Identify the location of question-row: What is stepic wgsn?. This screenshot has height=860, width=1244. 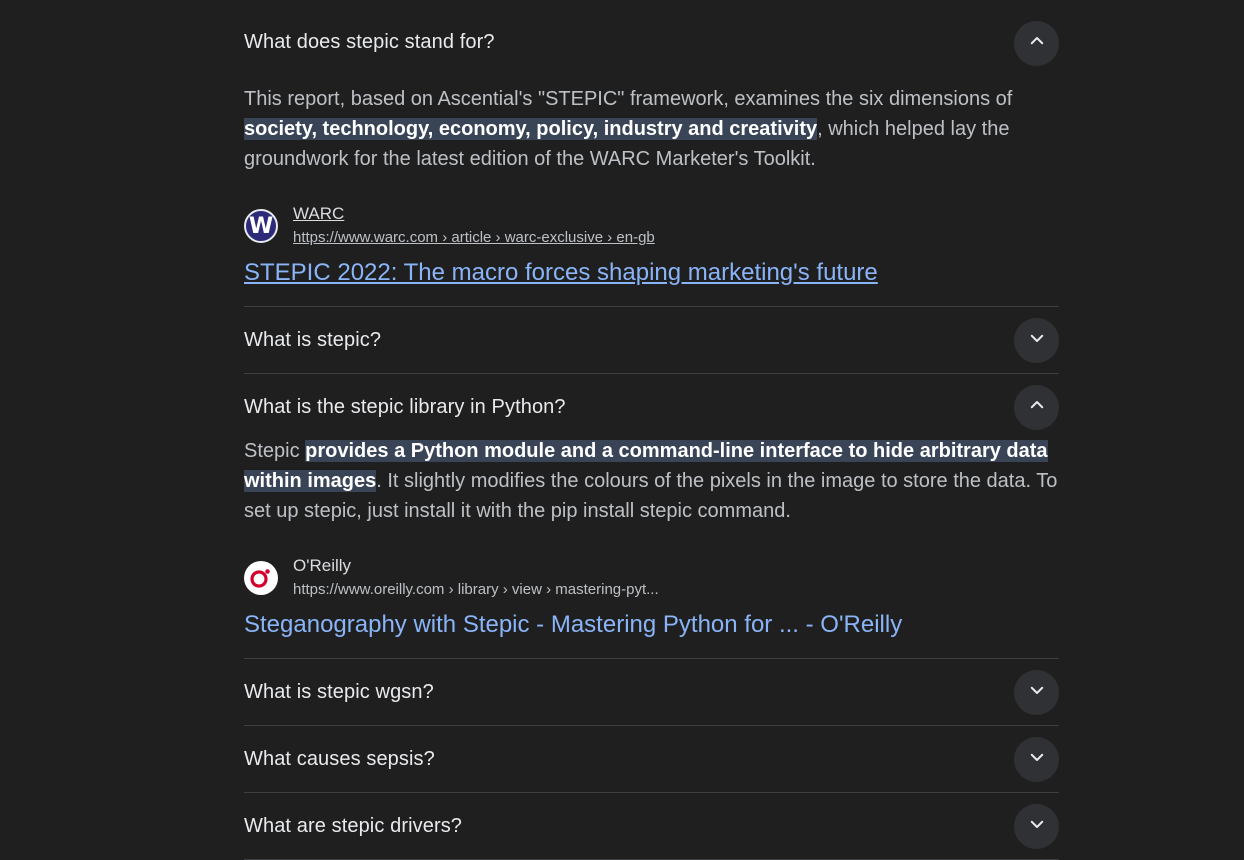
(651, 692).